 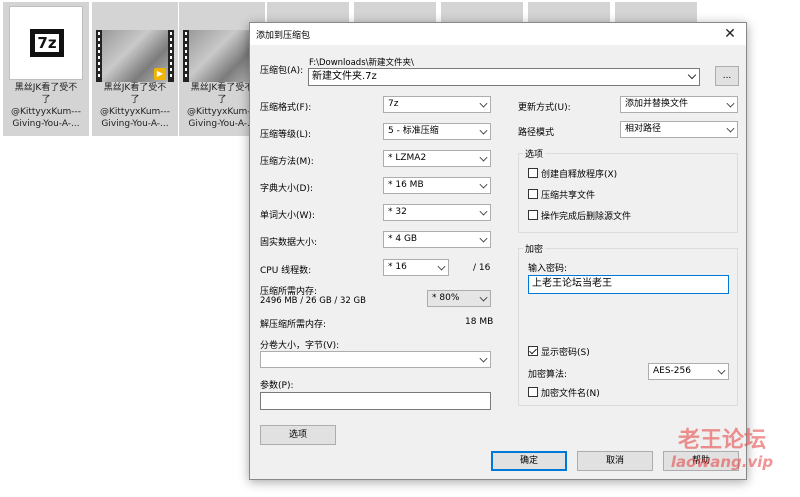 I want to click on cpu-threads-total: / 16, so click(x=482, y=268).